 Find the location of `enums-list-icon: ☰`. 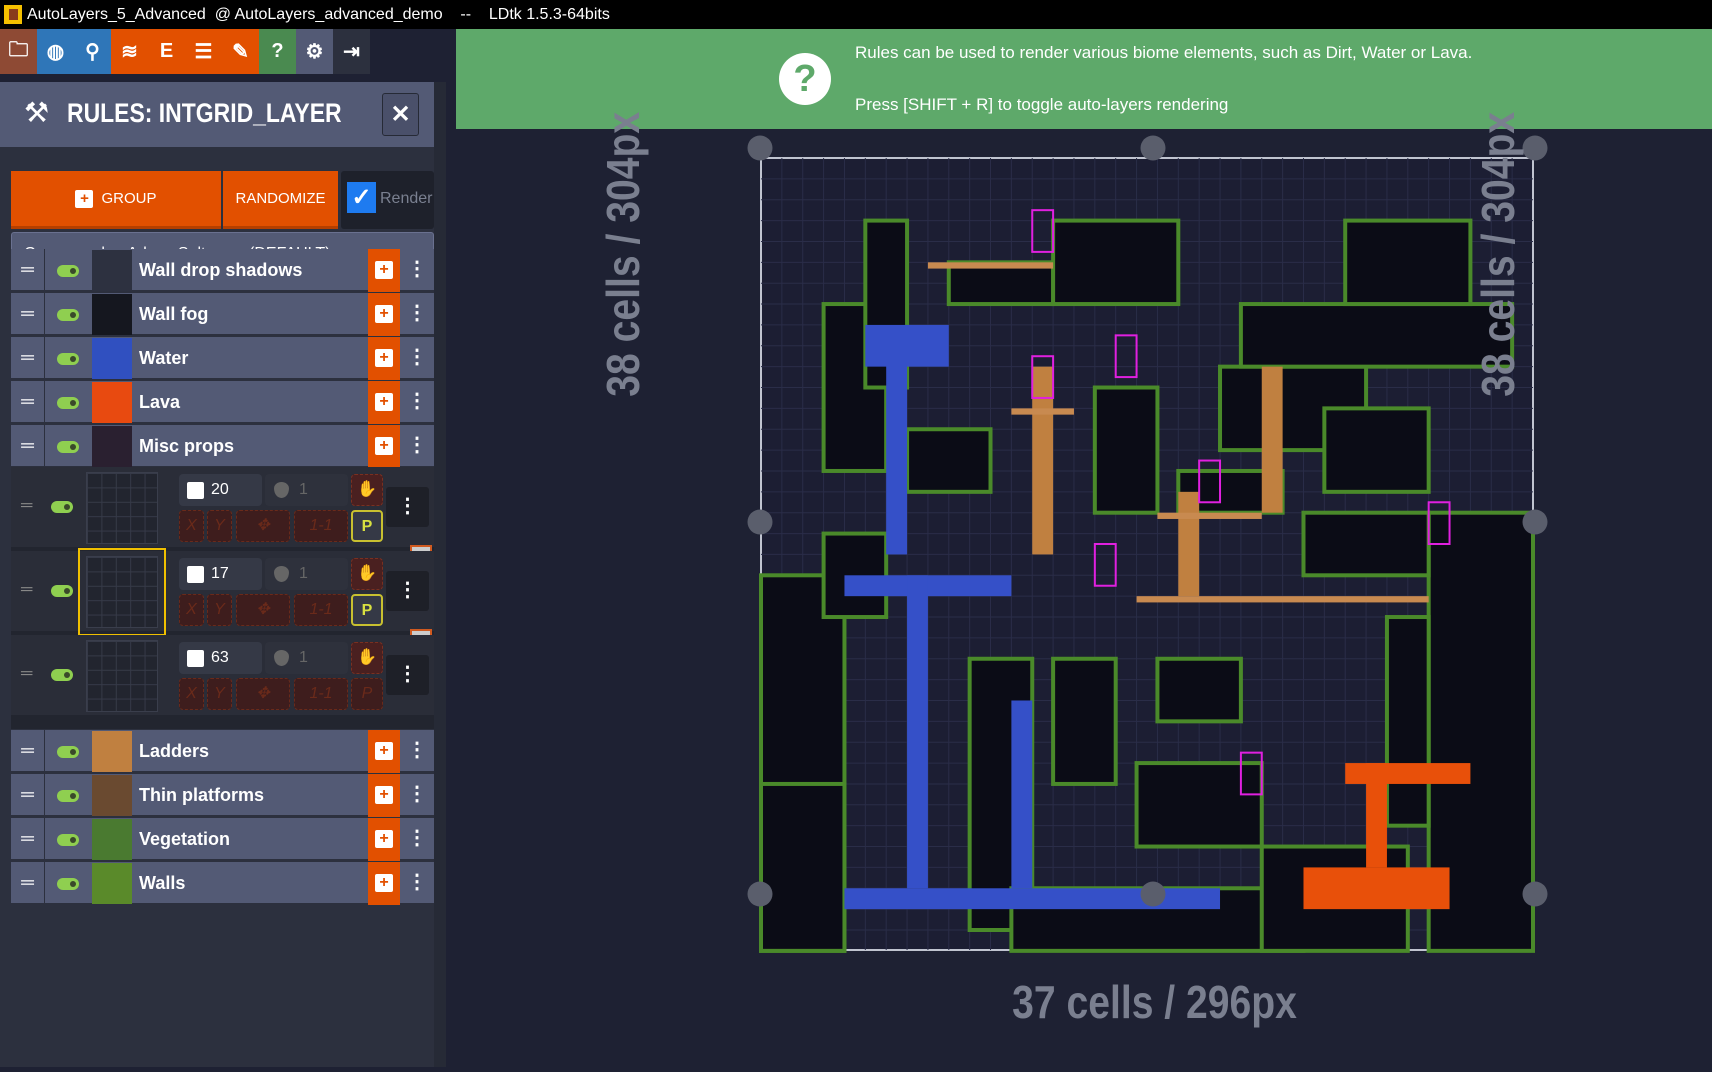

enums-list-icon: ☰ is located at coordinates (203, 51).